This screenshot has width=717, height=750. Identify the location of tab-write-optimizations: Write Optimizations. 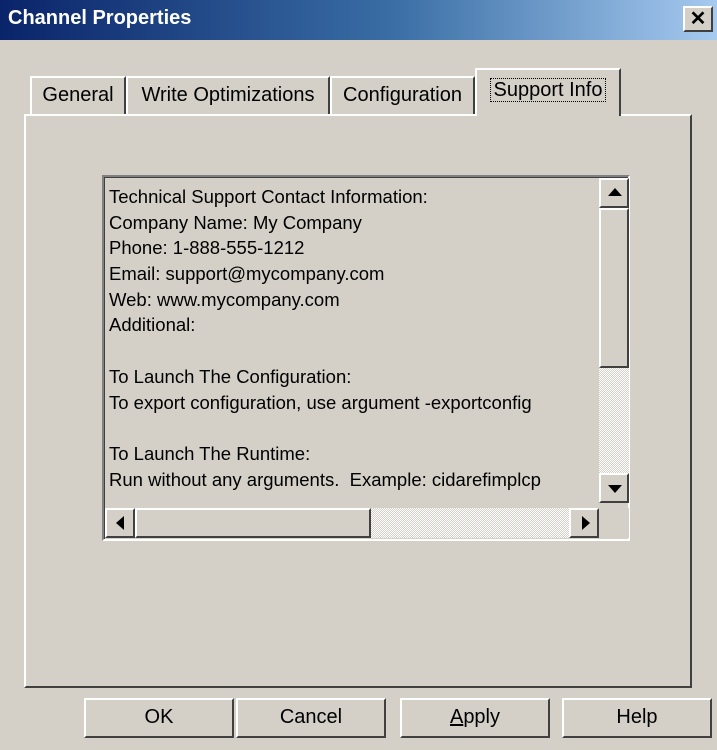
(228, 95).